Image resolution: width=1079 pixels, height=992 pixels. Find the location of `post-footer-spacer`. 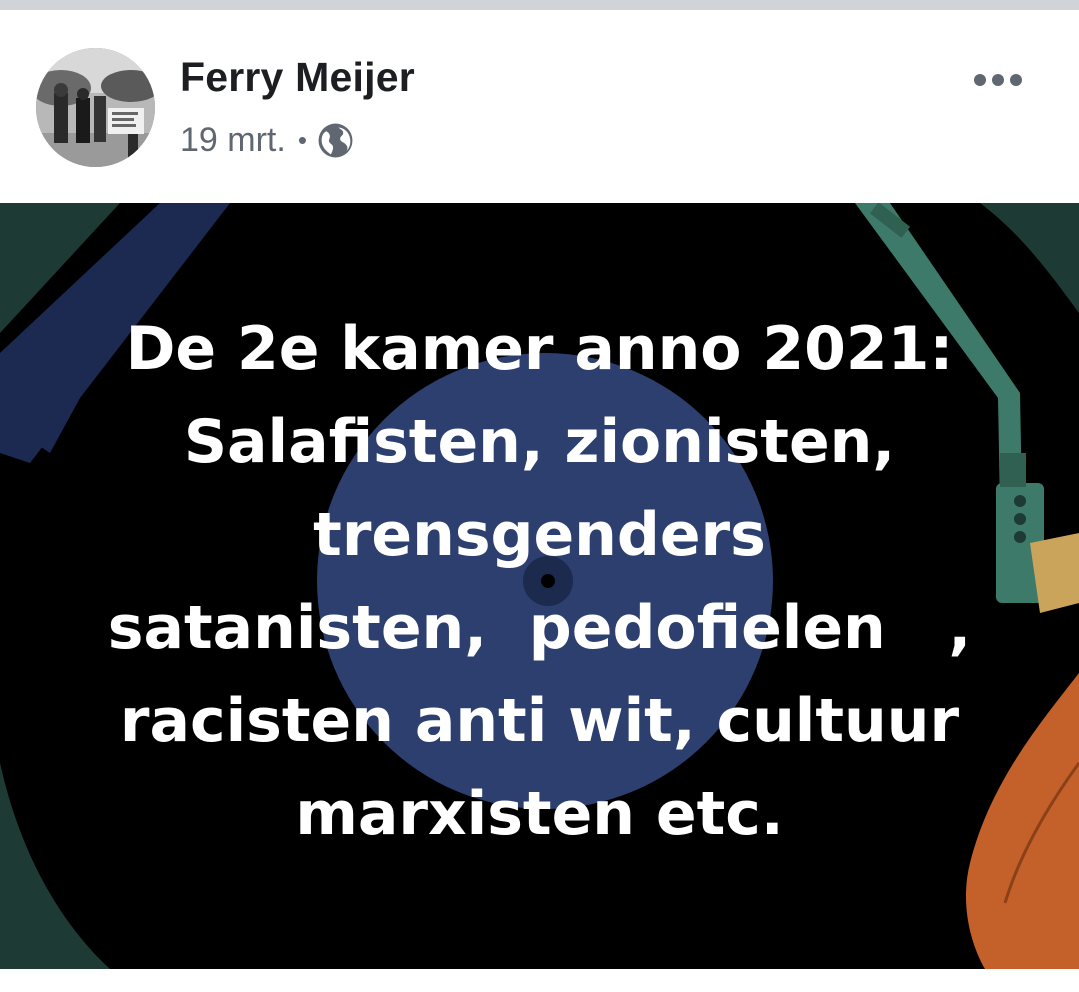

post-footer-spacer is located at coordinates (539, 980).